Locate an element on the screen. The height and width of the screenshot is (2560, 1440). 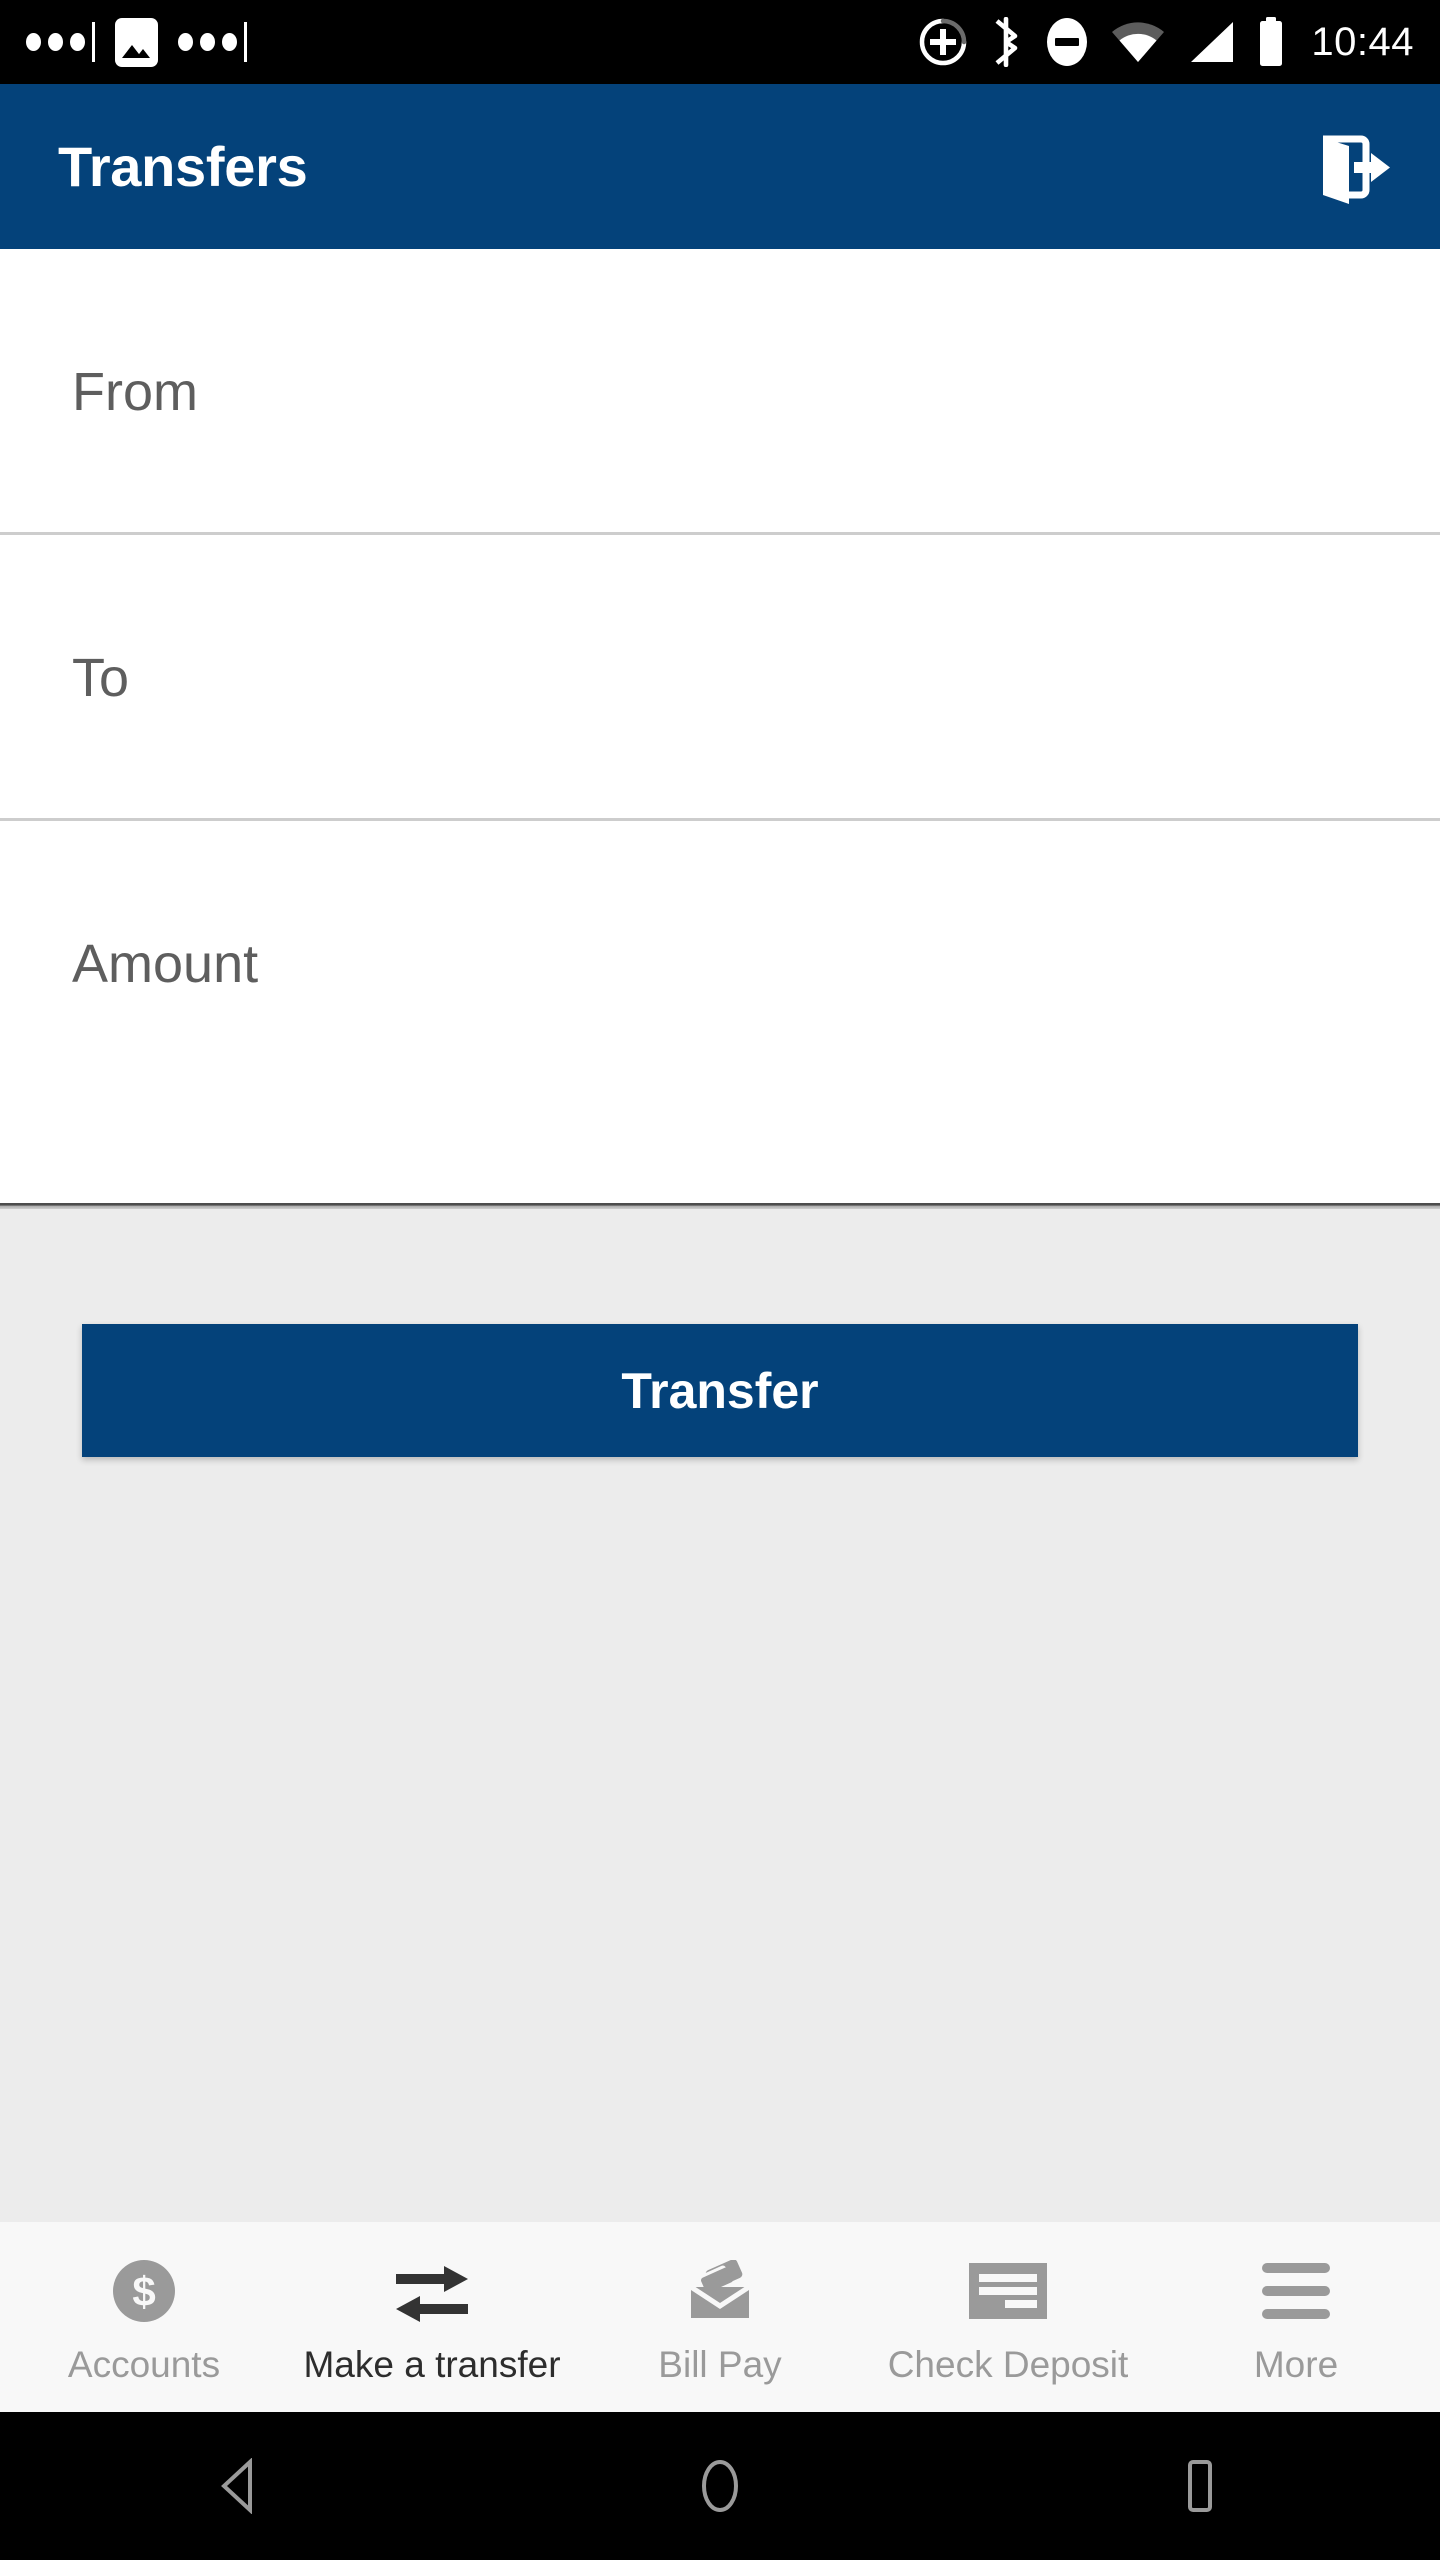
do-not-disturb-icon is located at coordinates (1067, 42).